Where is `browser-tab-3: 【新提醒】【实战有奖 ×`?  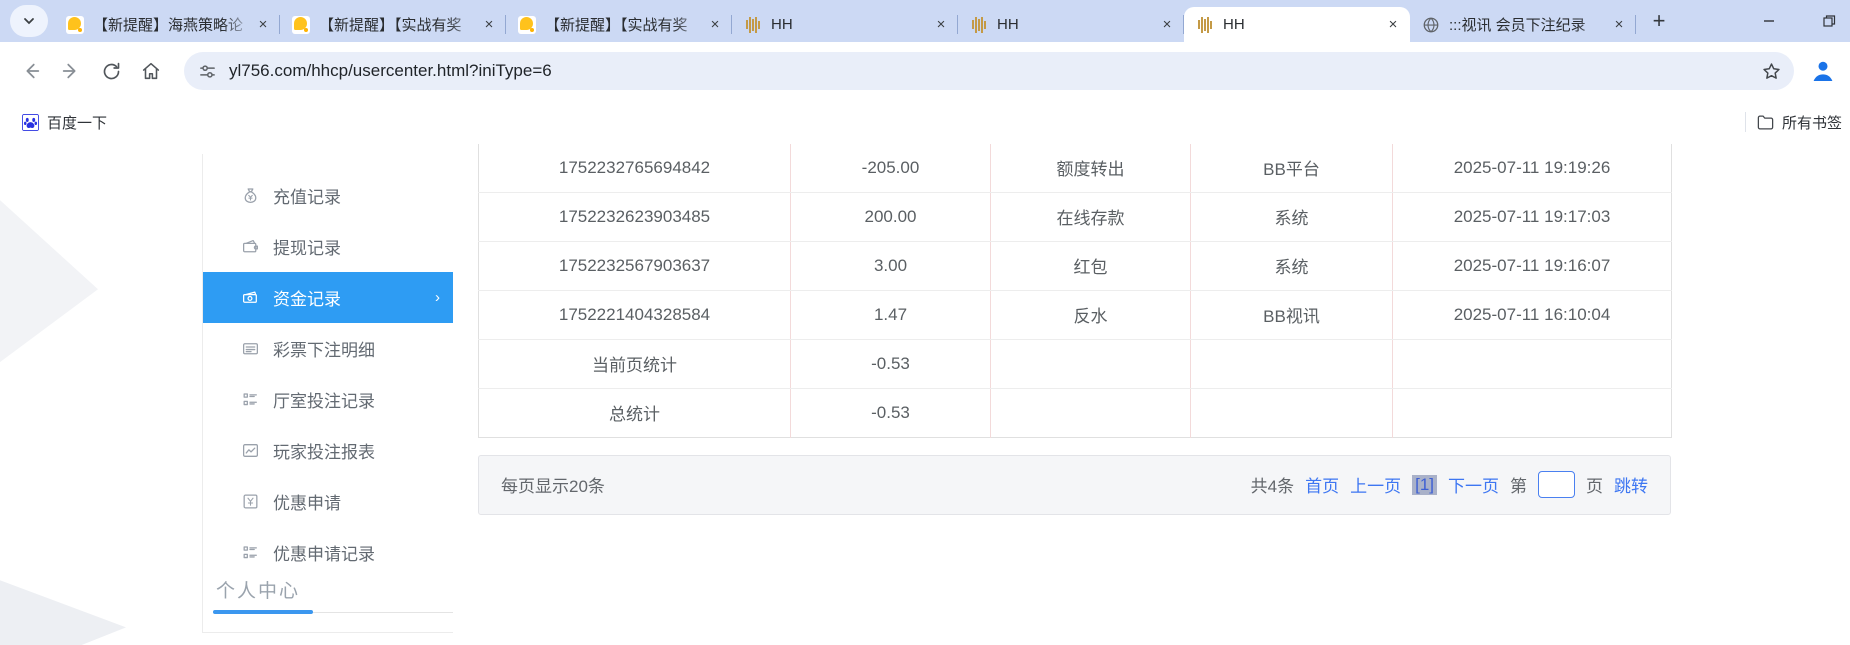
browser-tab-3: 【新提醒】【实战有奖 × is located at coordinates (619, 24).